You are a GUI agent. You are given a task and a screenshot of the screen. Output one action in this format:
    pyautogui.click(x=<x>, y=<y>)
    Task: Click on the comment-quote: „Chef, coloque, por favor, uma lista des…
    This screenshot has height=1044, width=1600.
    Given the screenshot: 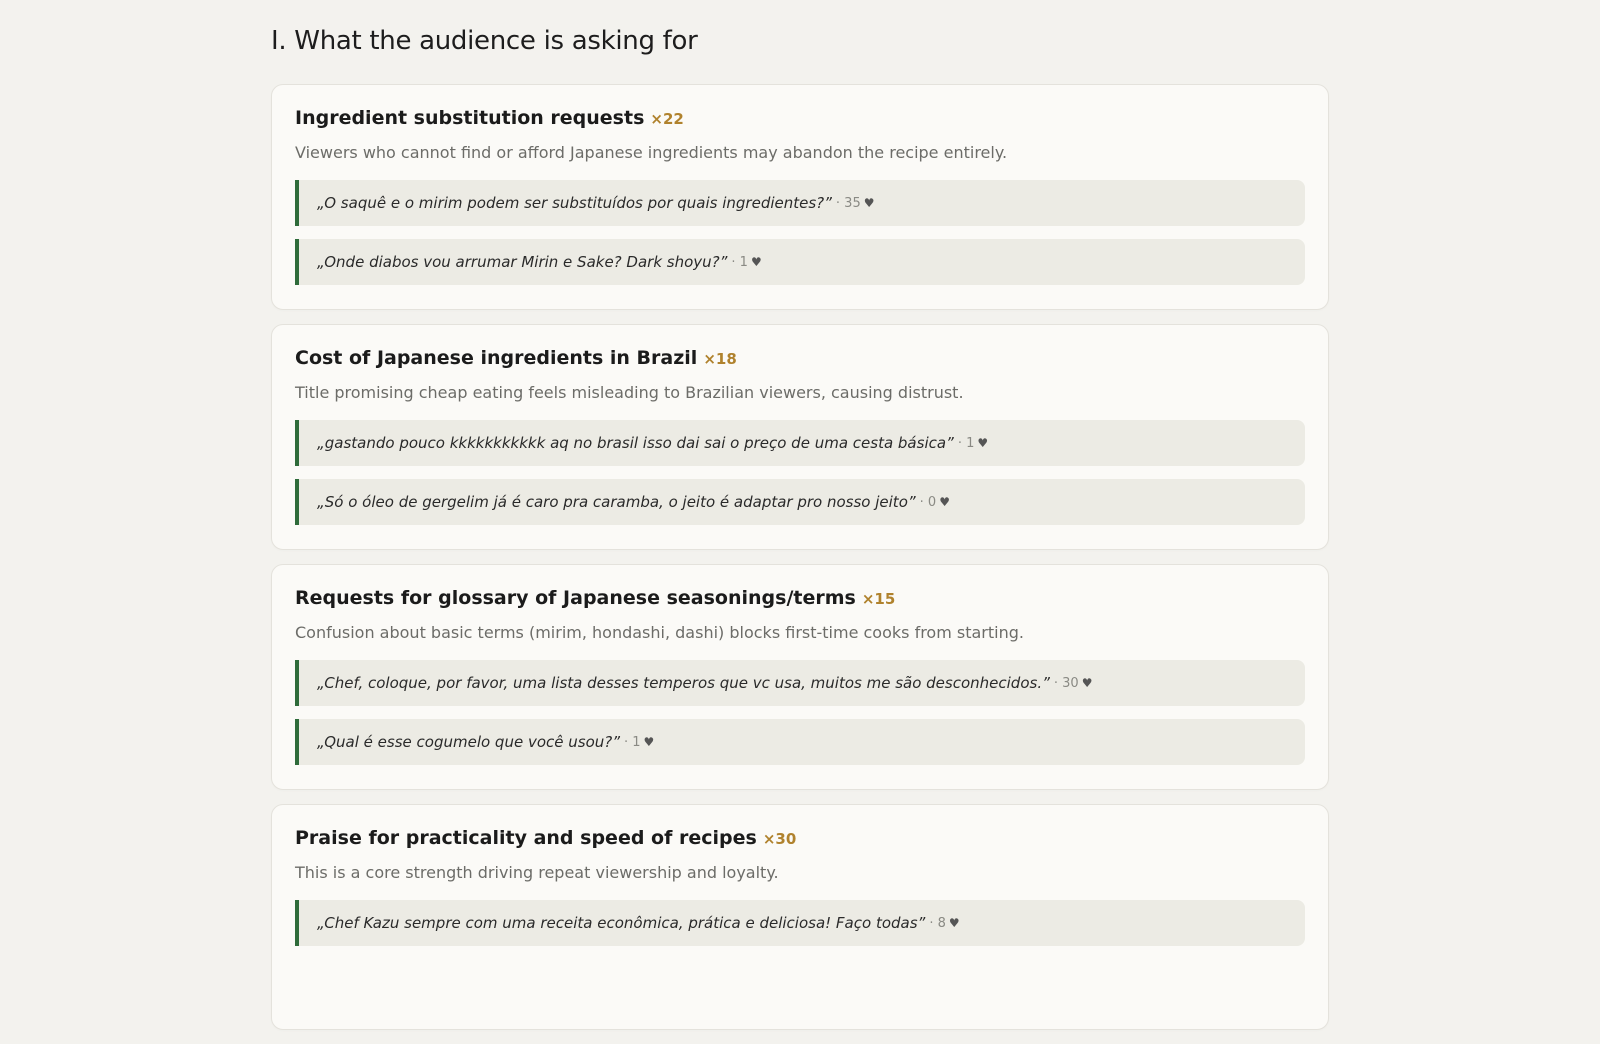 What is the action you would take?
    pyautogui.click(x=800, y=683)
    